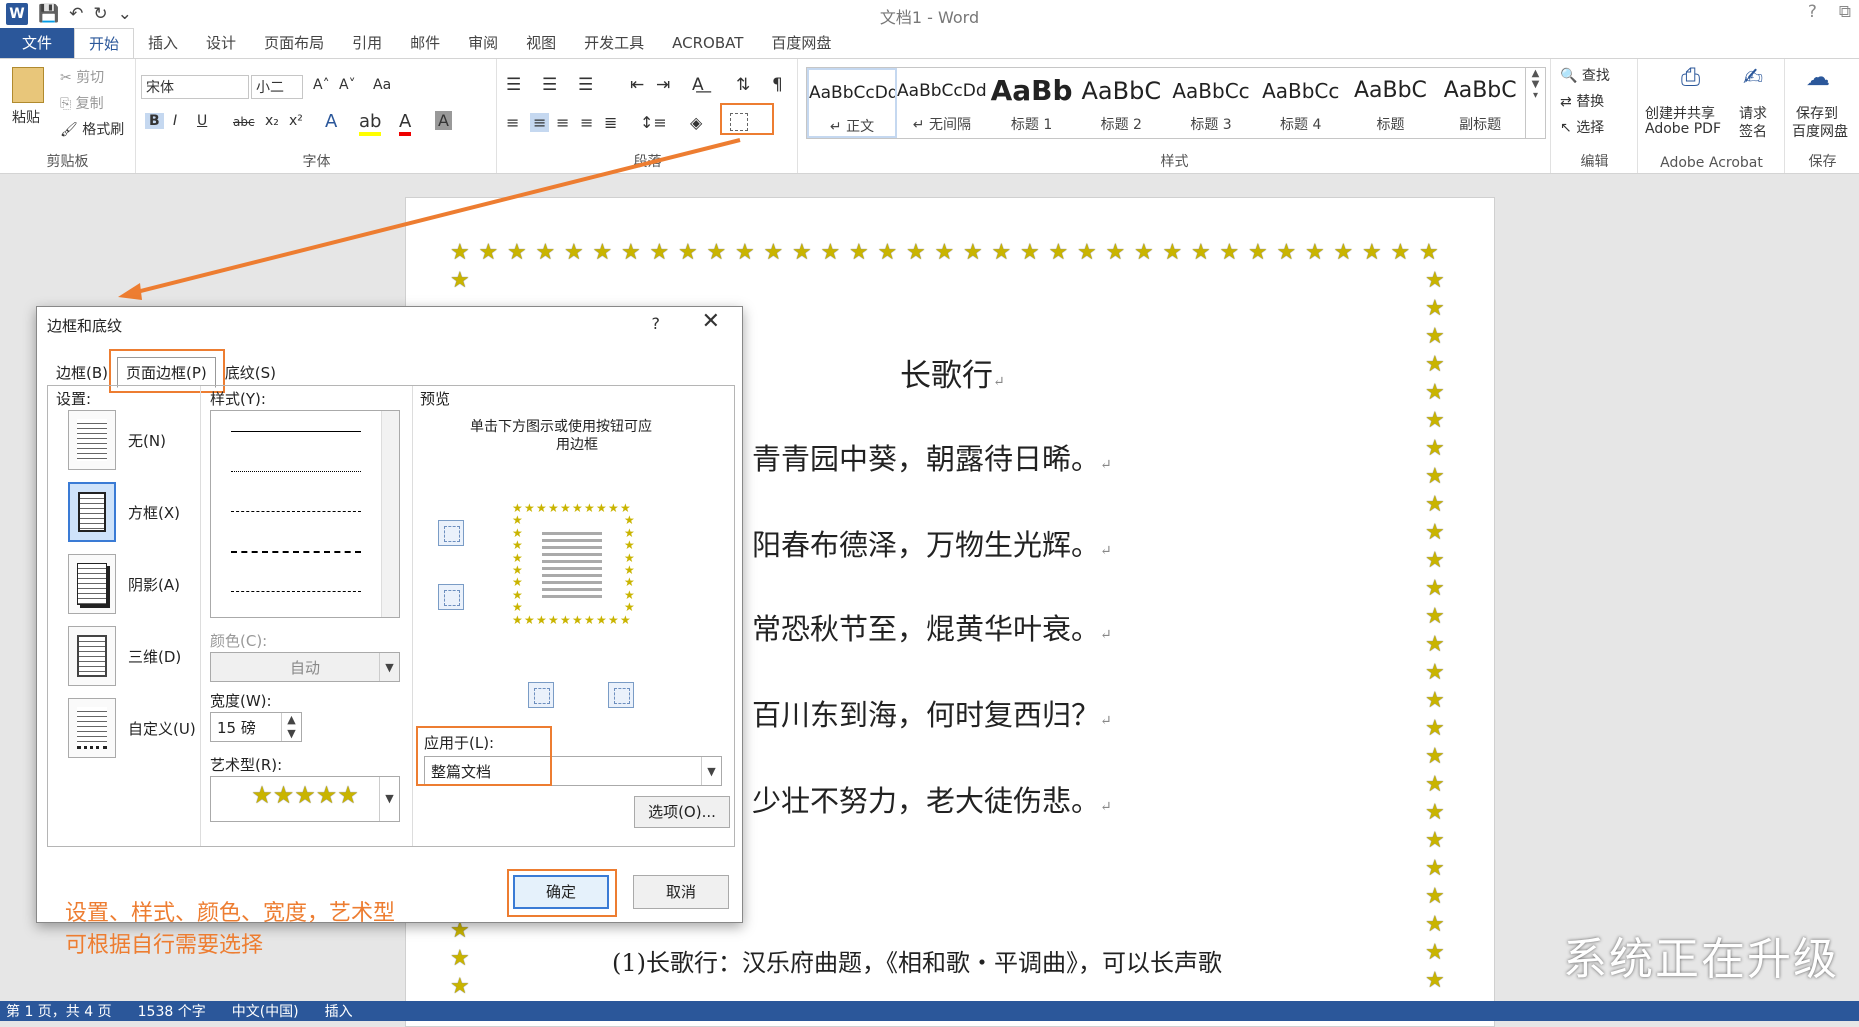  What do you see at coordinates (195, 87) in the screenshot?
I see `font-name-select: 宋体` at bounding box center [195, 87].